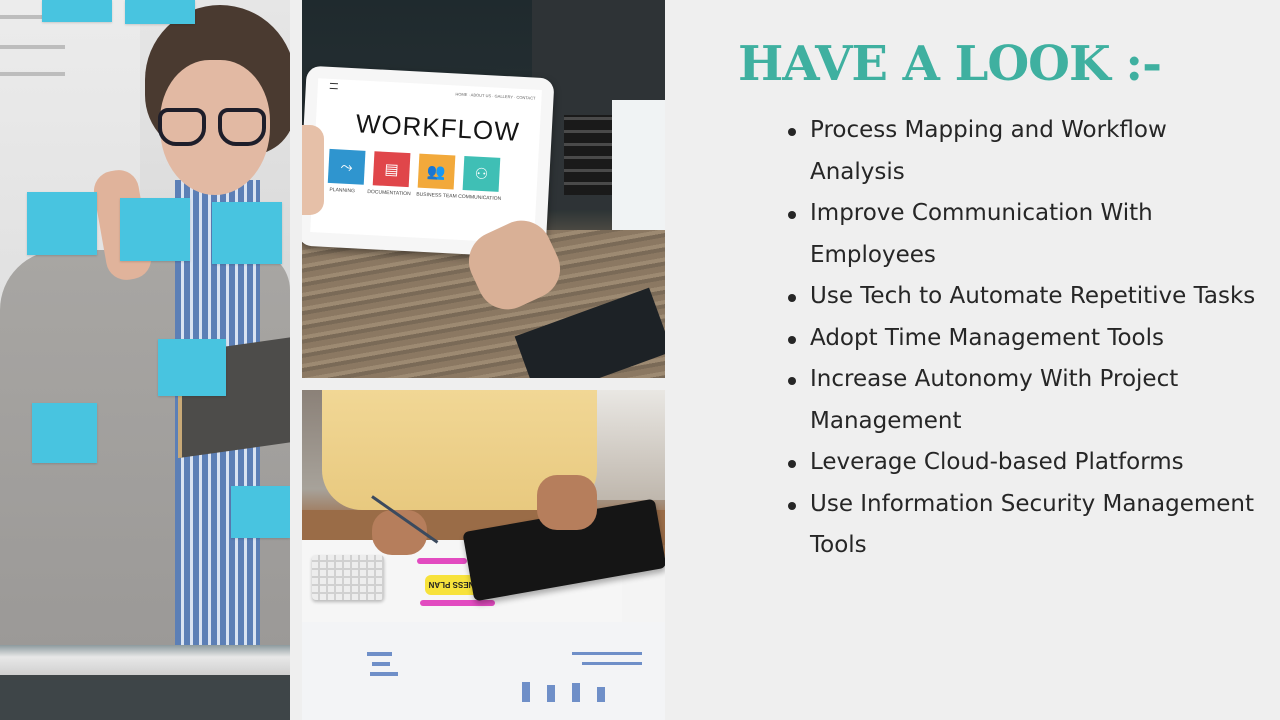 The width and height of the screenshot is (1280, 720). I want to click on documents-icon: ▤, so click(391, 169).